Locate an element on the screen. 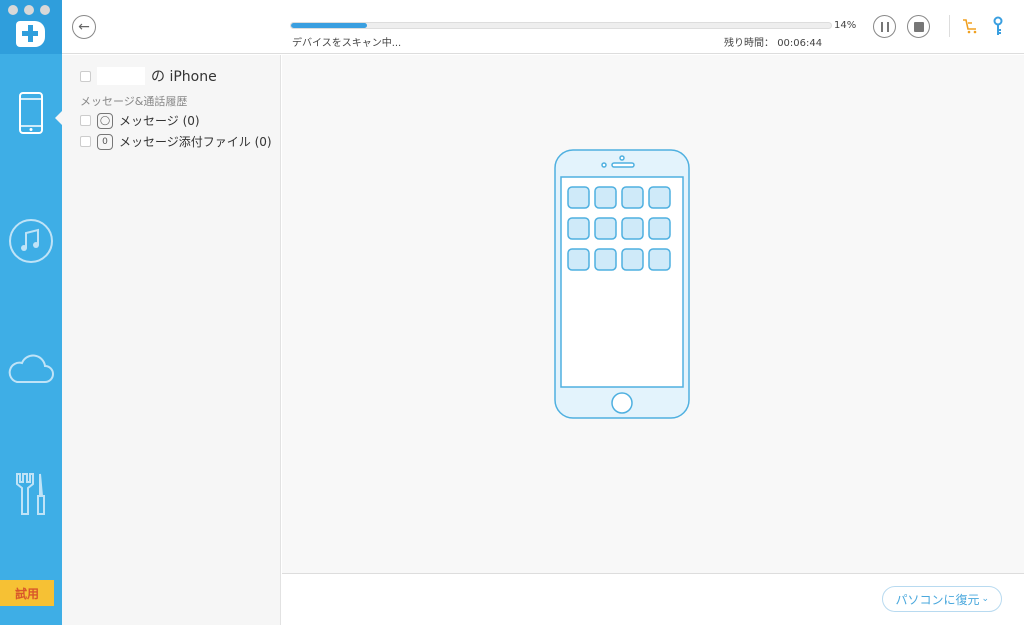 The width and height of the screenshot is (1024, 625). restore-to-pc-button: パソコンに復元 ⌄ is located at coordinates (942, 599).